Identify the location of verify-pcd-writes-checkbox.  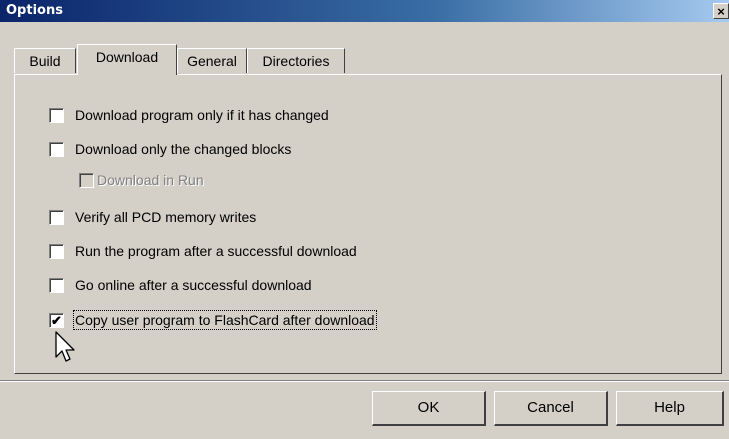
(56, 217).